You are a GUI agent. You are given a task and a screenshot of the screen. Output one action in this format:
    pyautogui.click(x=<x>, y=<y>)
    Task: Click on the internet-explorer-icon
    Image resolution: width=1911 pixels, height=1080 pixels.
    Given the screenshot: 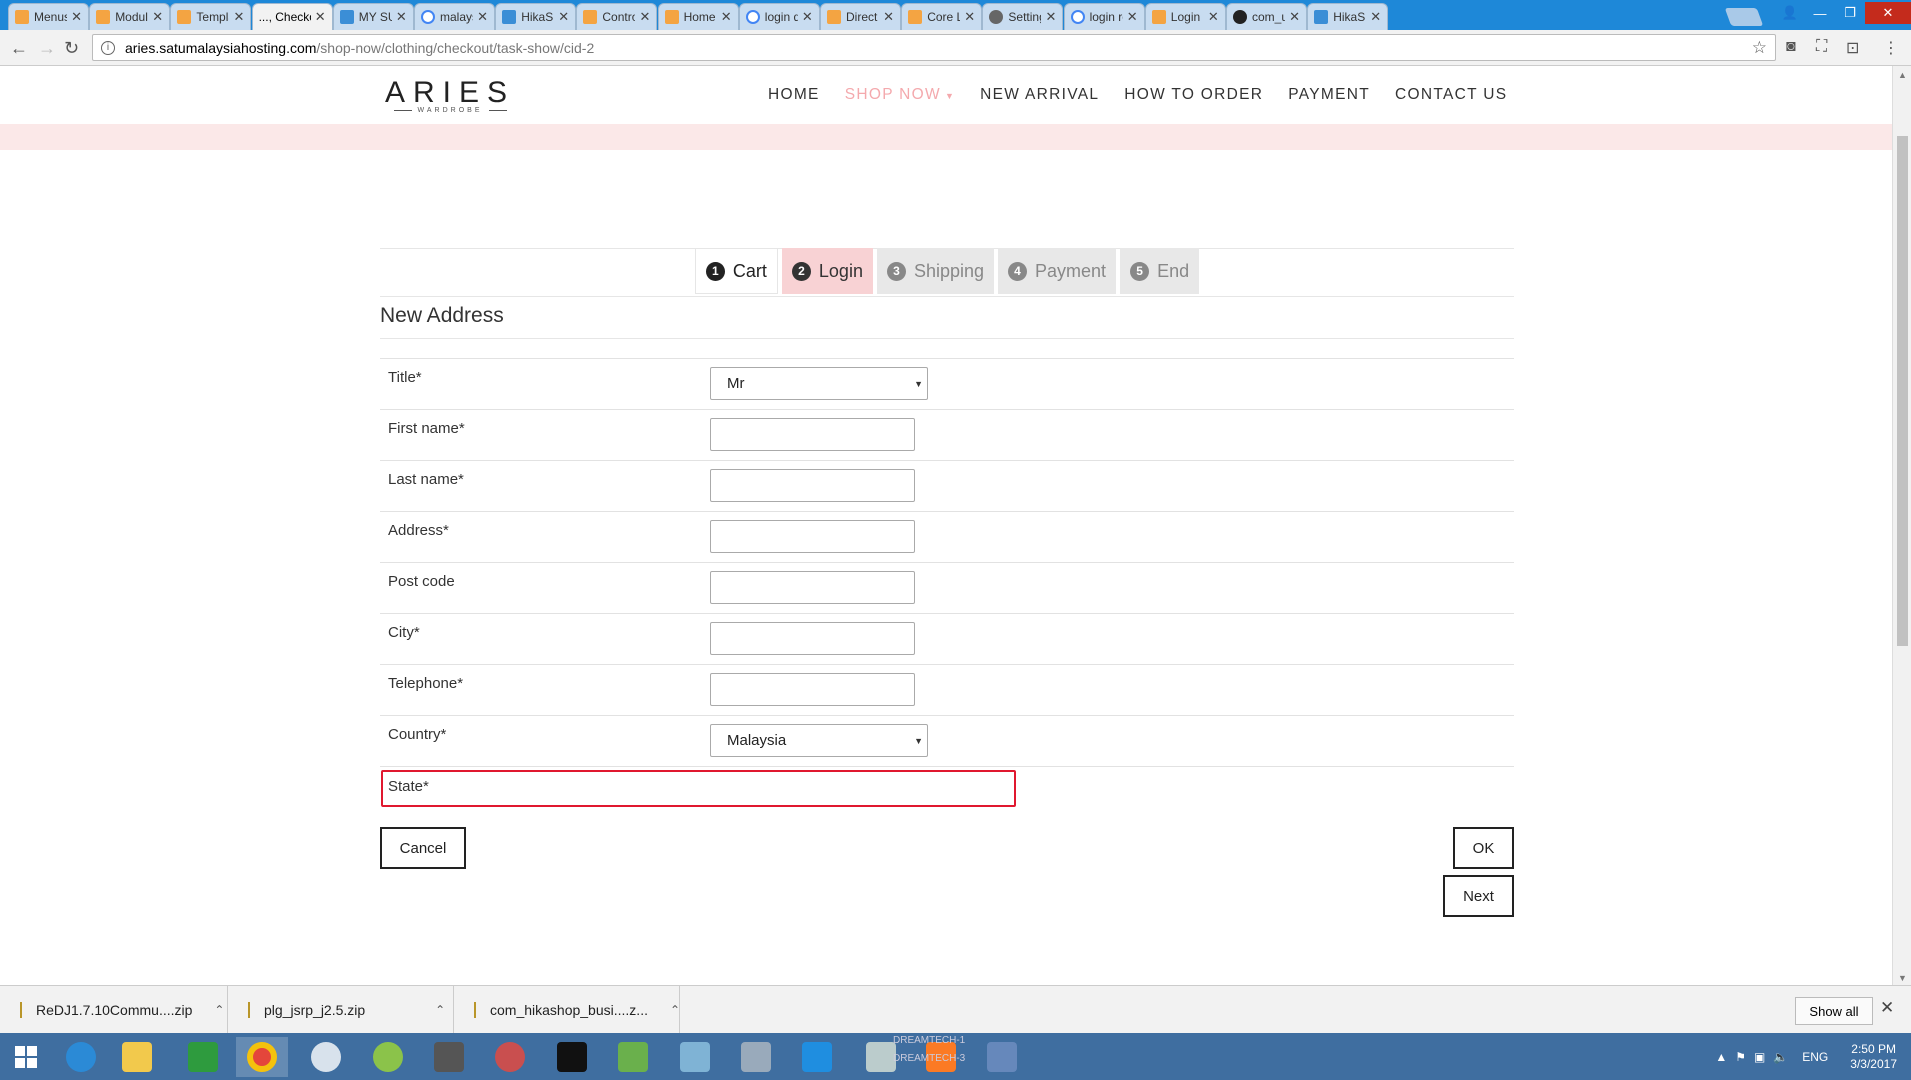 What is the action you would take?
    pyautogui.click(x=81, y=1057)
    